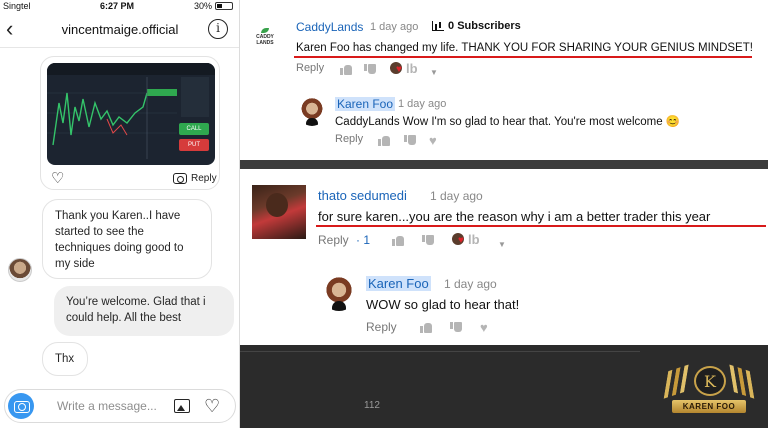 Image resolution: width=768 pixels, height=428 pixels. What do you see at coordinates (21, 406) in the screenshot?
I see `camera-icon` at bounding box center [21, 406].